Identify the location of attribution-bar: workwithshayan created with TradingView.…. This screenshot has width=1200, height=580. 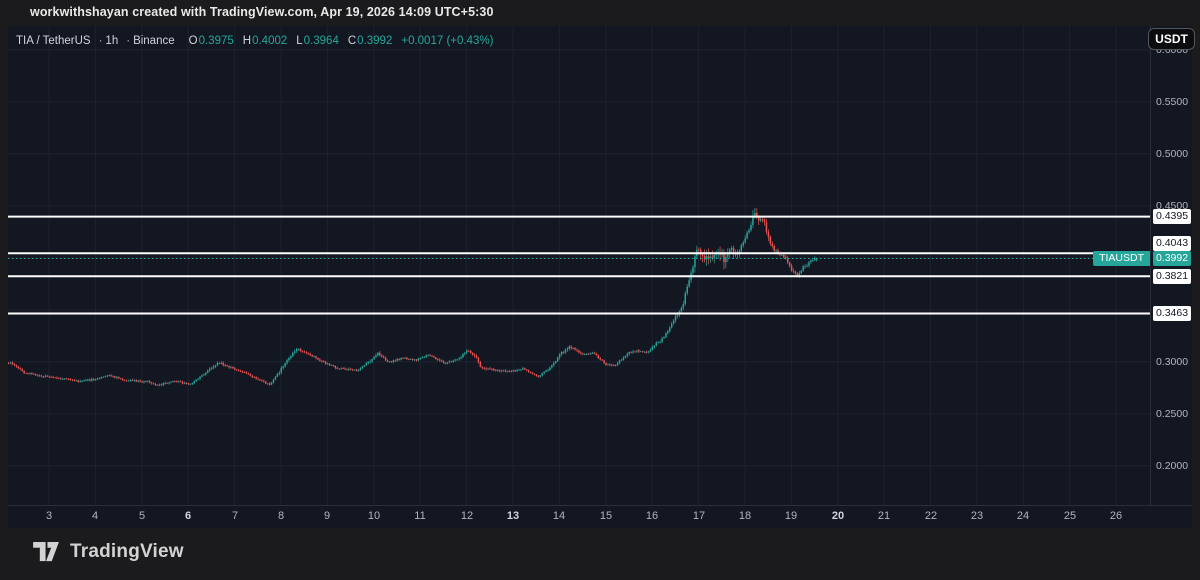
(600, 13).